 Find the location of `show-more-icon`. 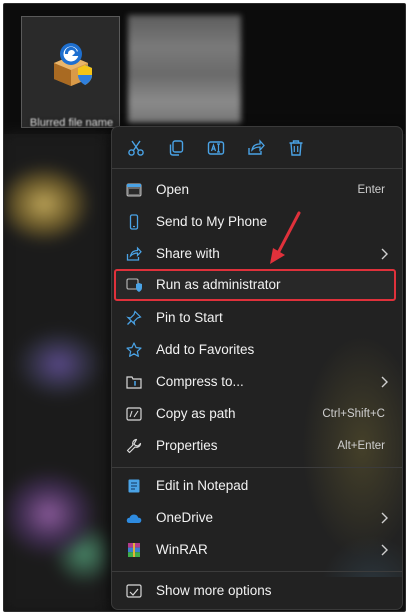

show-more-icon is located at coordinates (134, 591).